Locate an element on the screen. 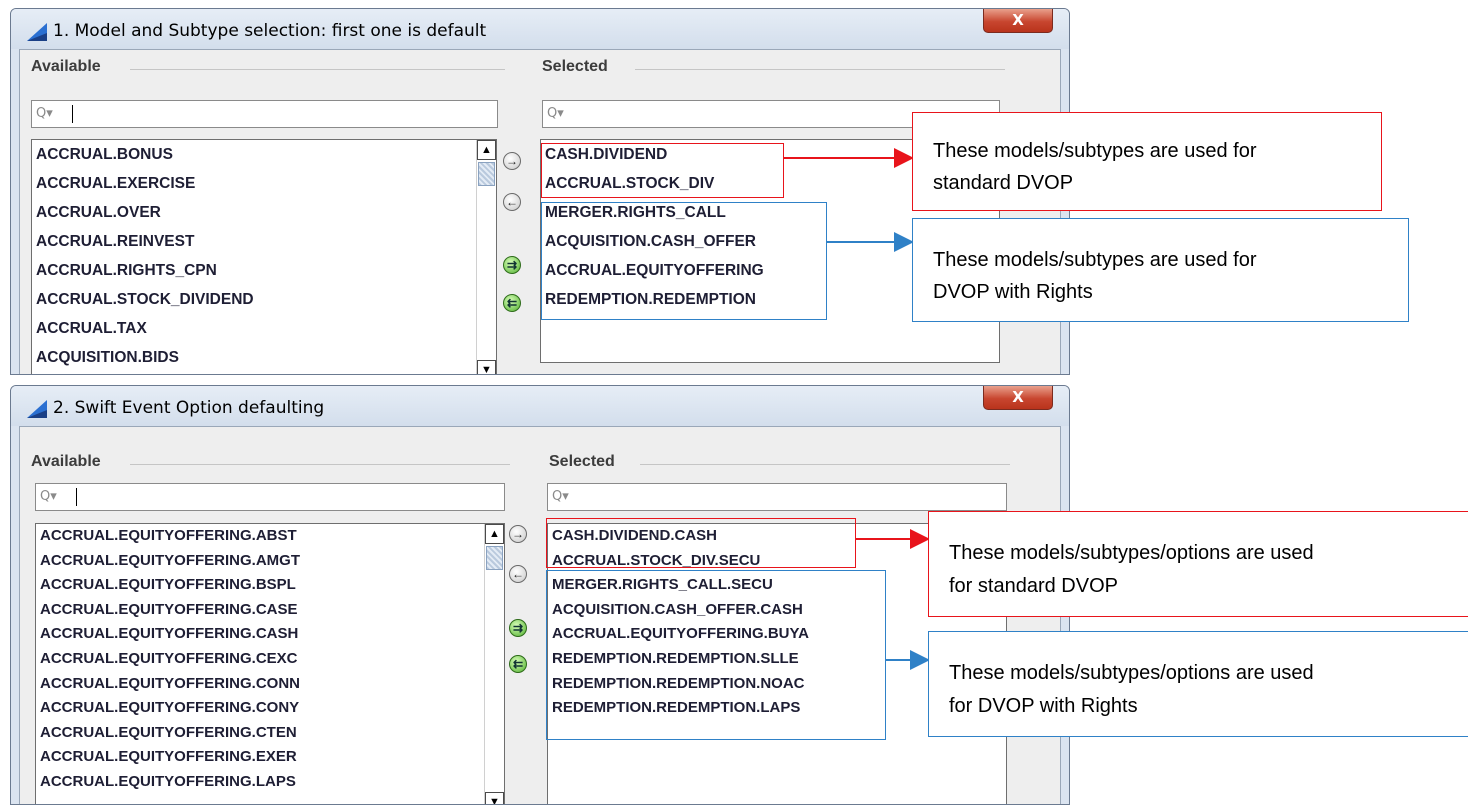 The height and width of the screenshot is (805, 1468). note-text: standard DVOP is located at coordinates (1003, 183).